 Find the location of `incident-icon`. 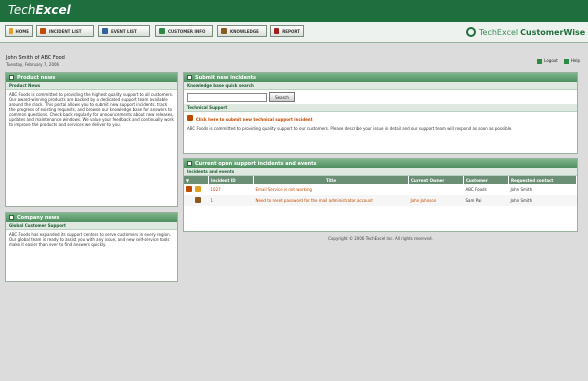

incident-icon is located at coordinates (190, 118).